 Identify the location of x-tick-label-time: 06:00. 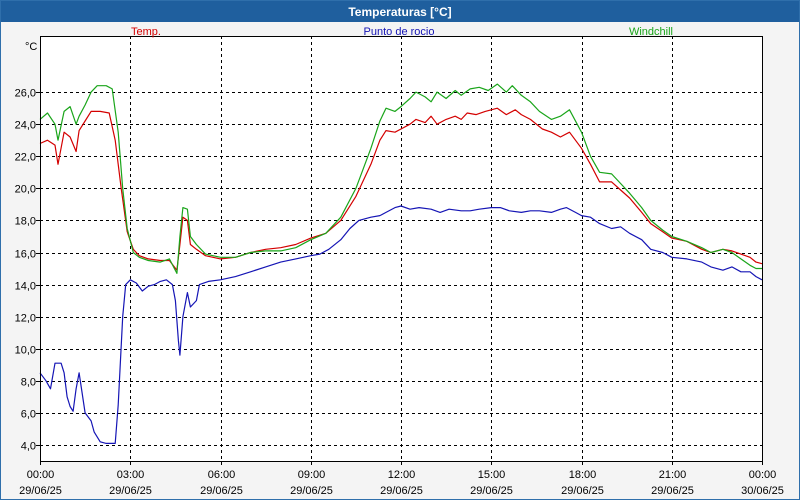
(222, 475).